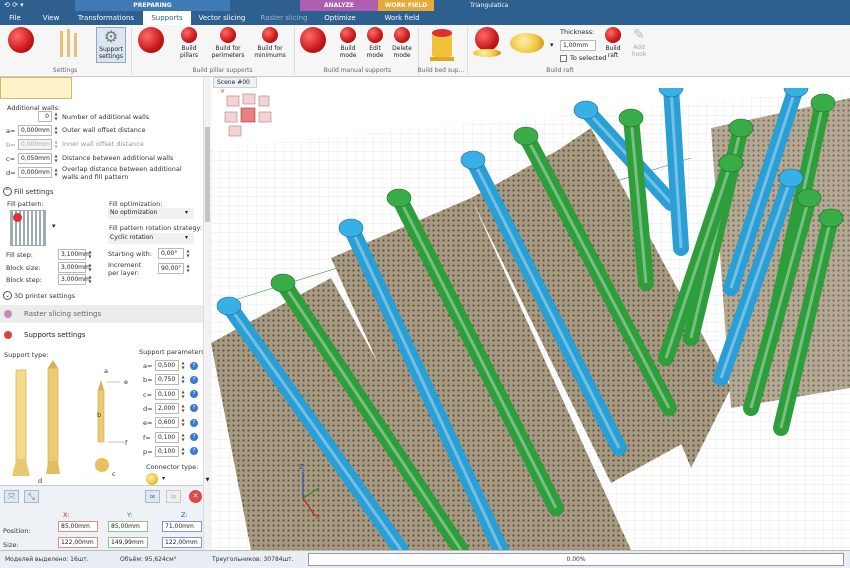 The image size is (850, 568). I want to click on rotation-strategy-select: Cyclic rotation, so click(151, 238).